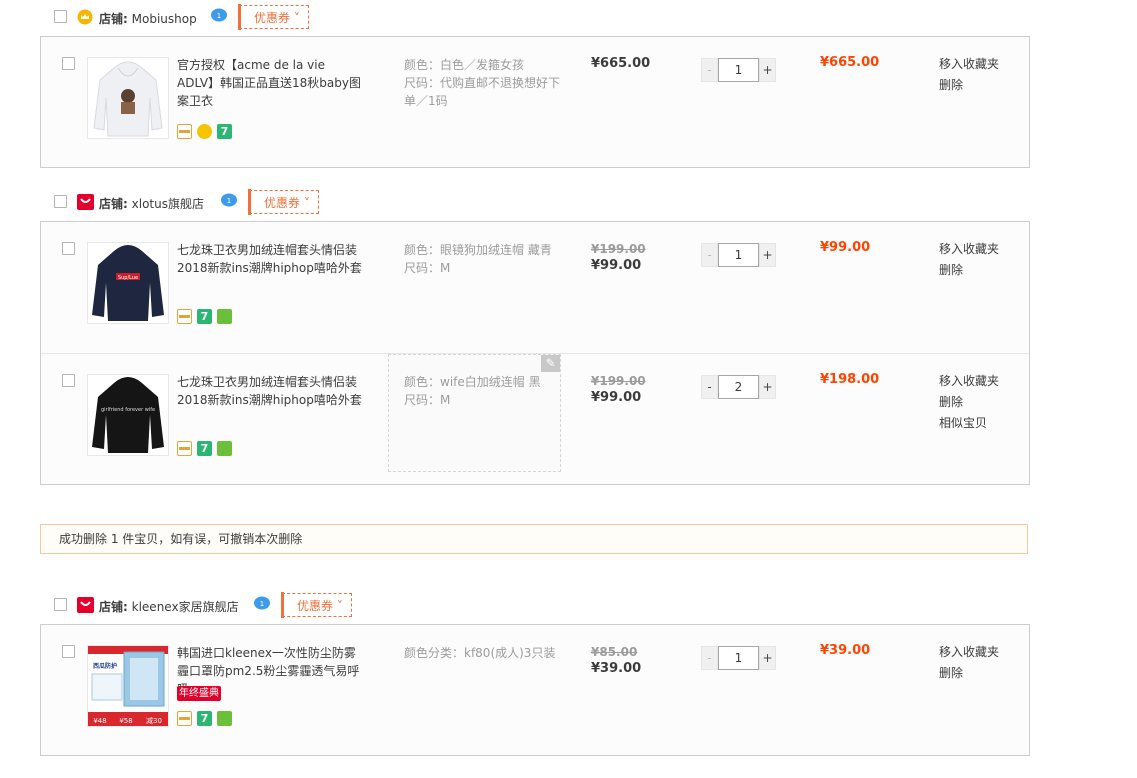  What do you see at coordinates (482, 92) in the screenshot?
I see `sku-line: 尺码：代购直邮不退换想好下单／1码` at bounding box center [482, 92].